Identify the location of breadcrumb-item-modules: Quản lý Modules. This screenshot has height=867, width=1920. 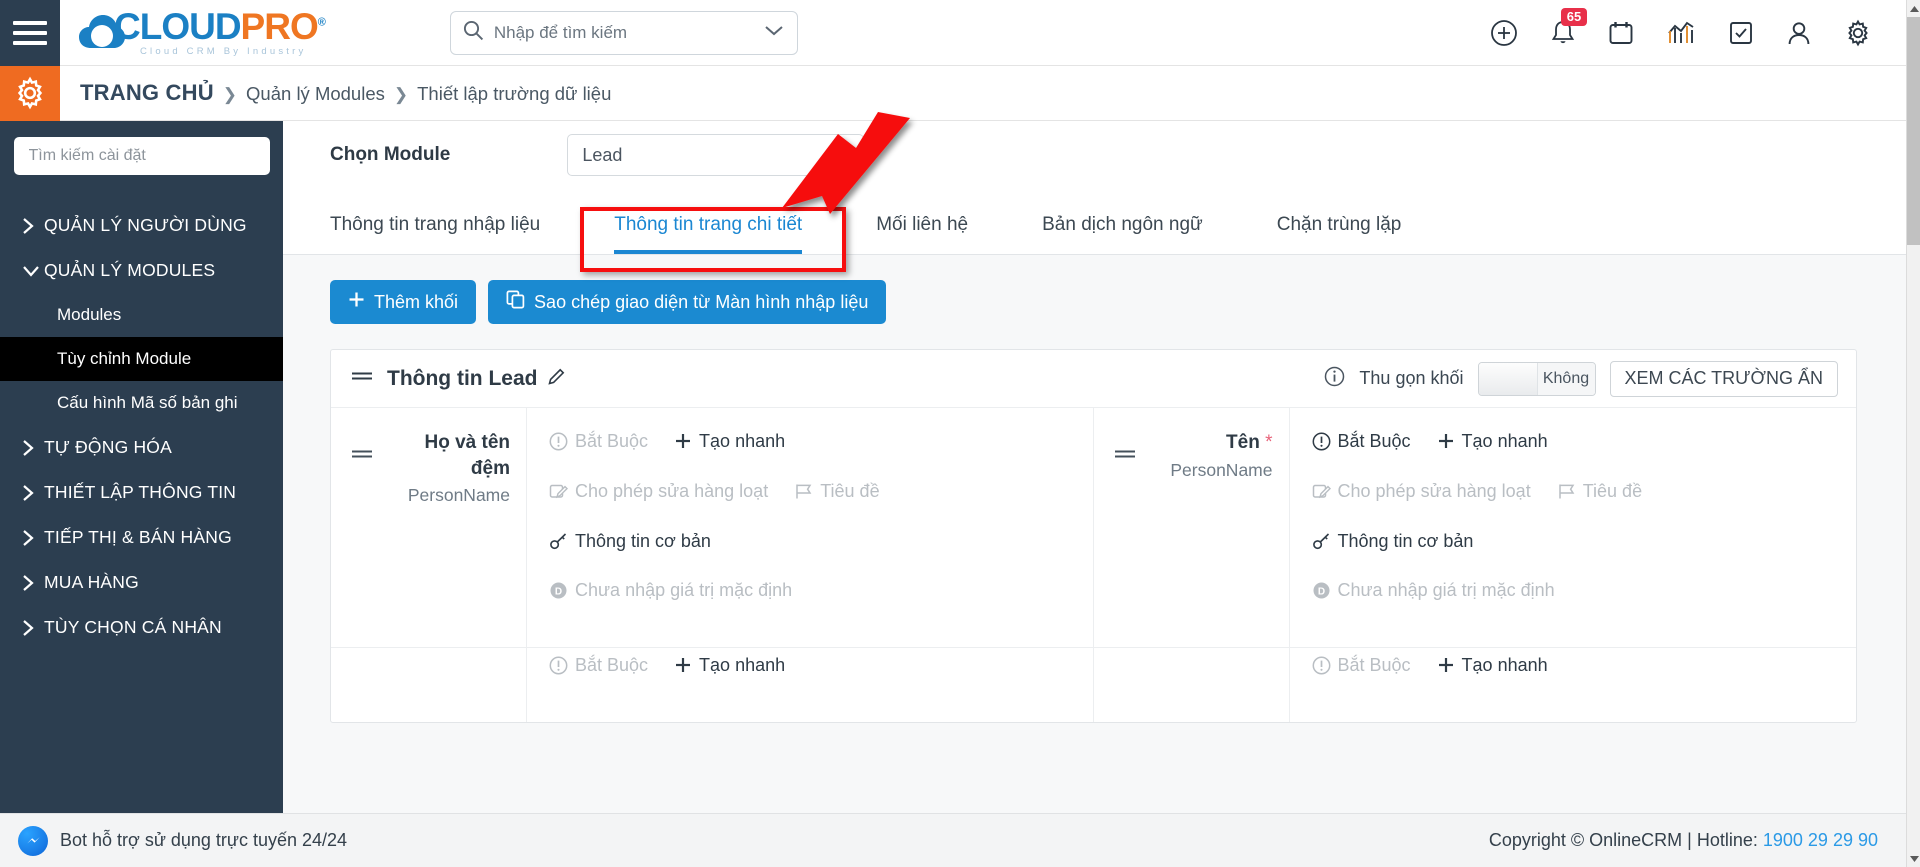
(315, 94).